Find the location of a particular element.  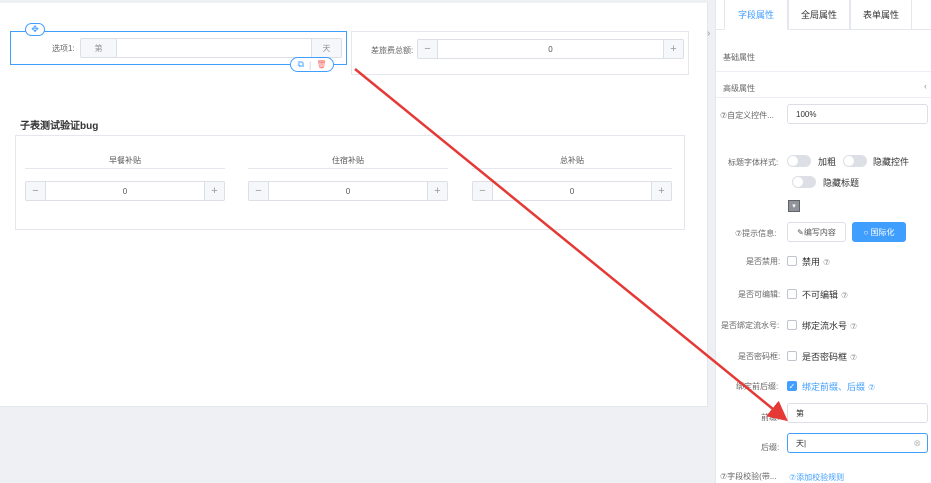

basic-section-title: 基础属性 is located at coordinates (739, 57).